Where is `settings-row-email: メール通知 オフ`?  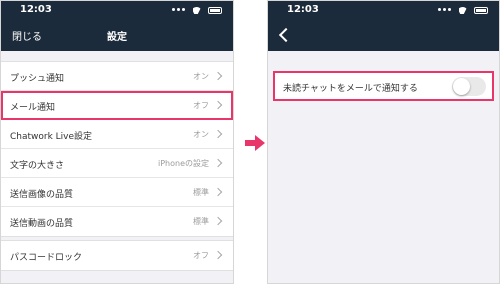
settings-row-email: メール通知 オフ is located at coordinates (117, 105).